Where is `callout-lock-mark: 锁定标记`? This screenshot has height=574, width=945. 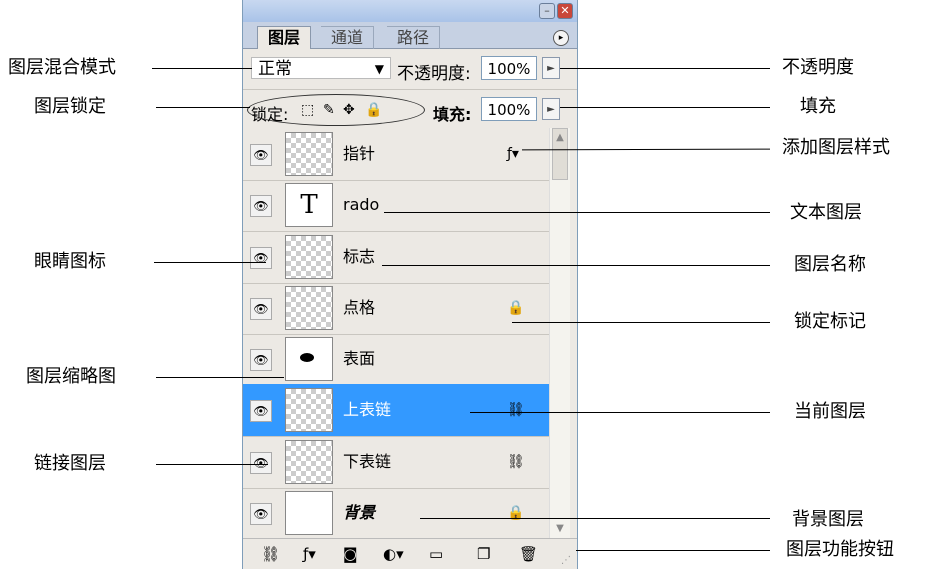 callout-lock-mark: 锁定标记 is located at coordinates (830, 321).